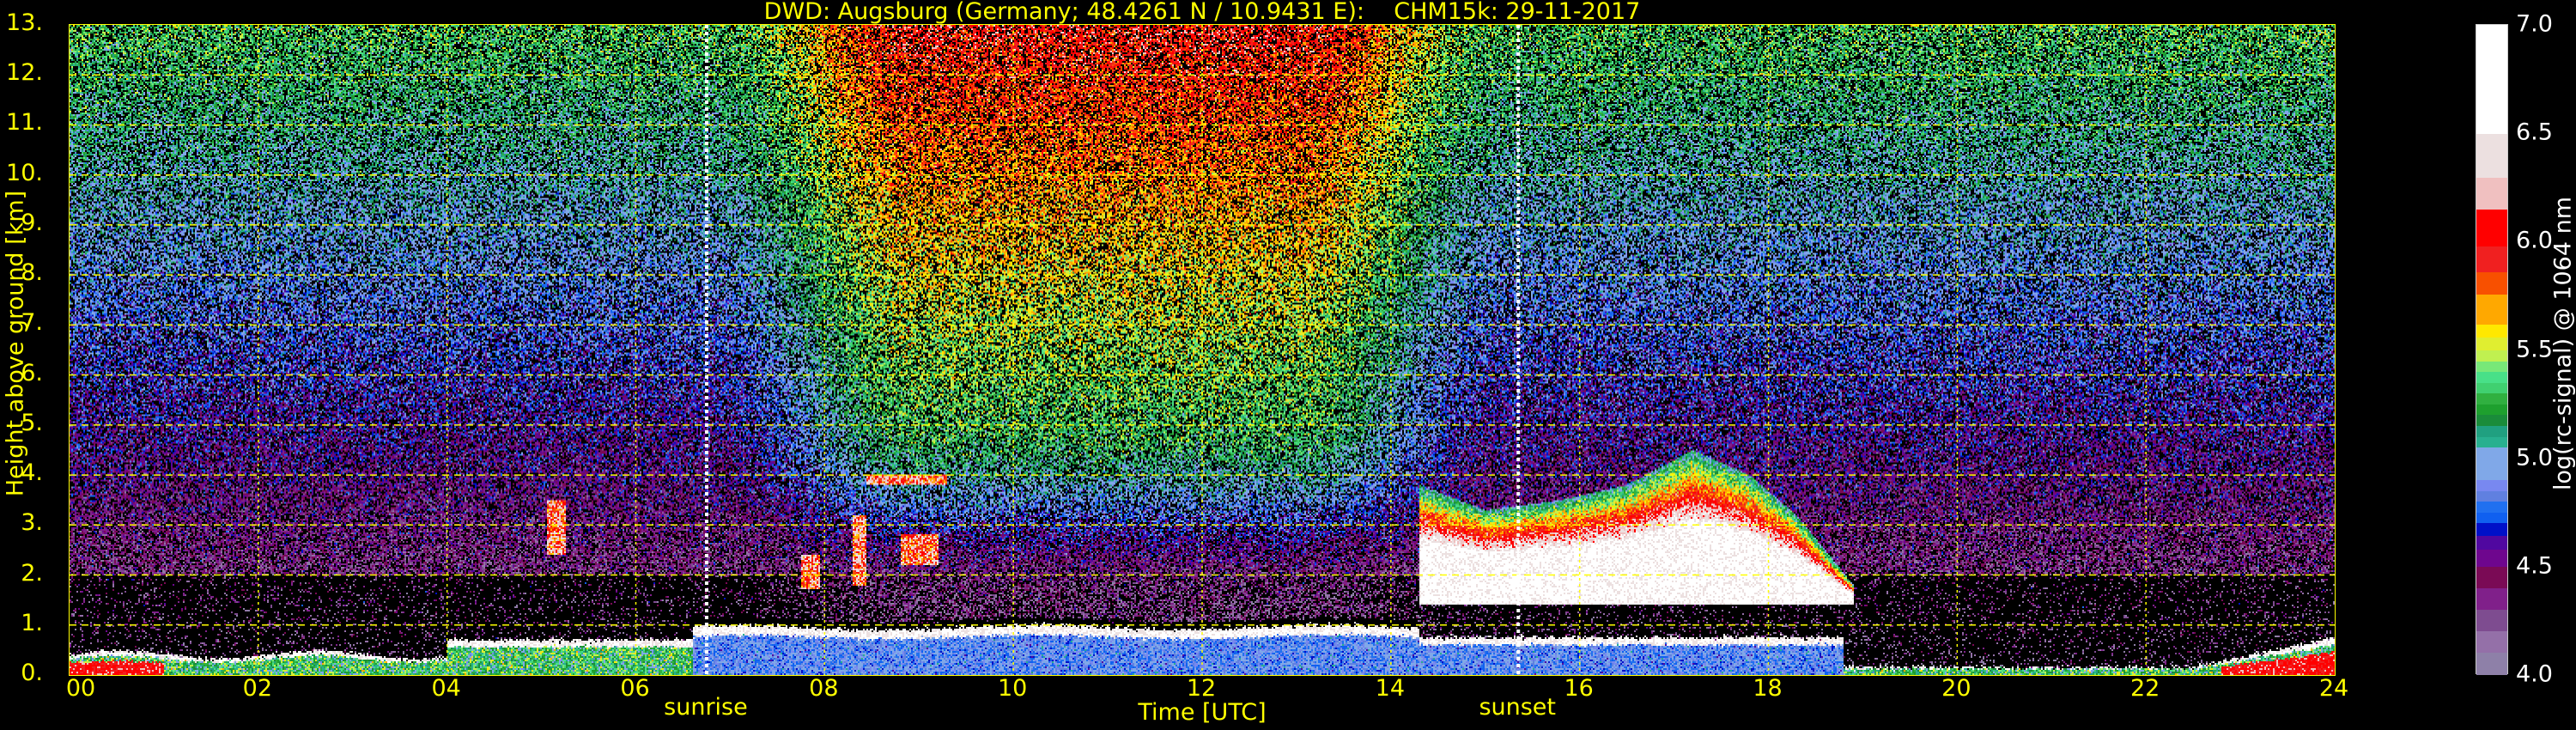  What do you see at coordinates (2535, 24) in the screenshot?
I see `colorbar-tick-label: 7.0` at bounding box center [2535, 24].